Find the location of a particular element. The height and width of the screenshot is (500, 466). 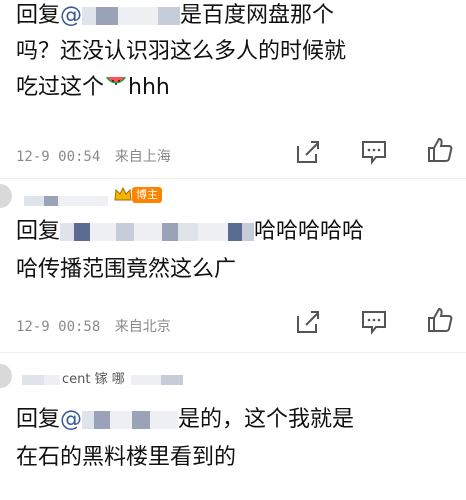

location: 来自北京 is located at coordinates (142, 327).